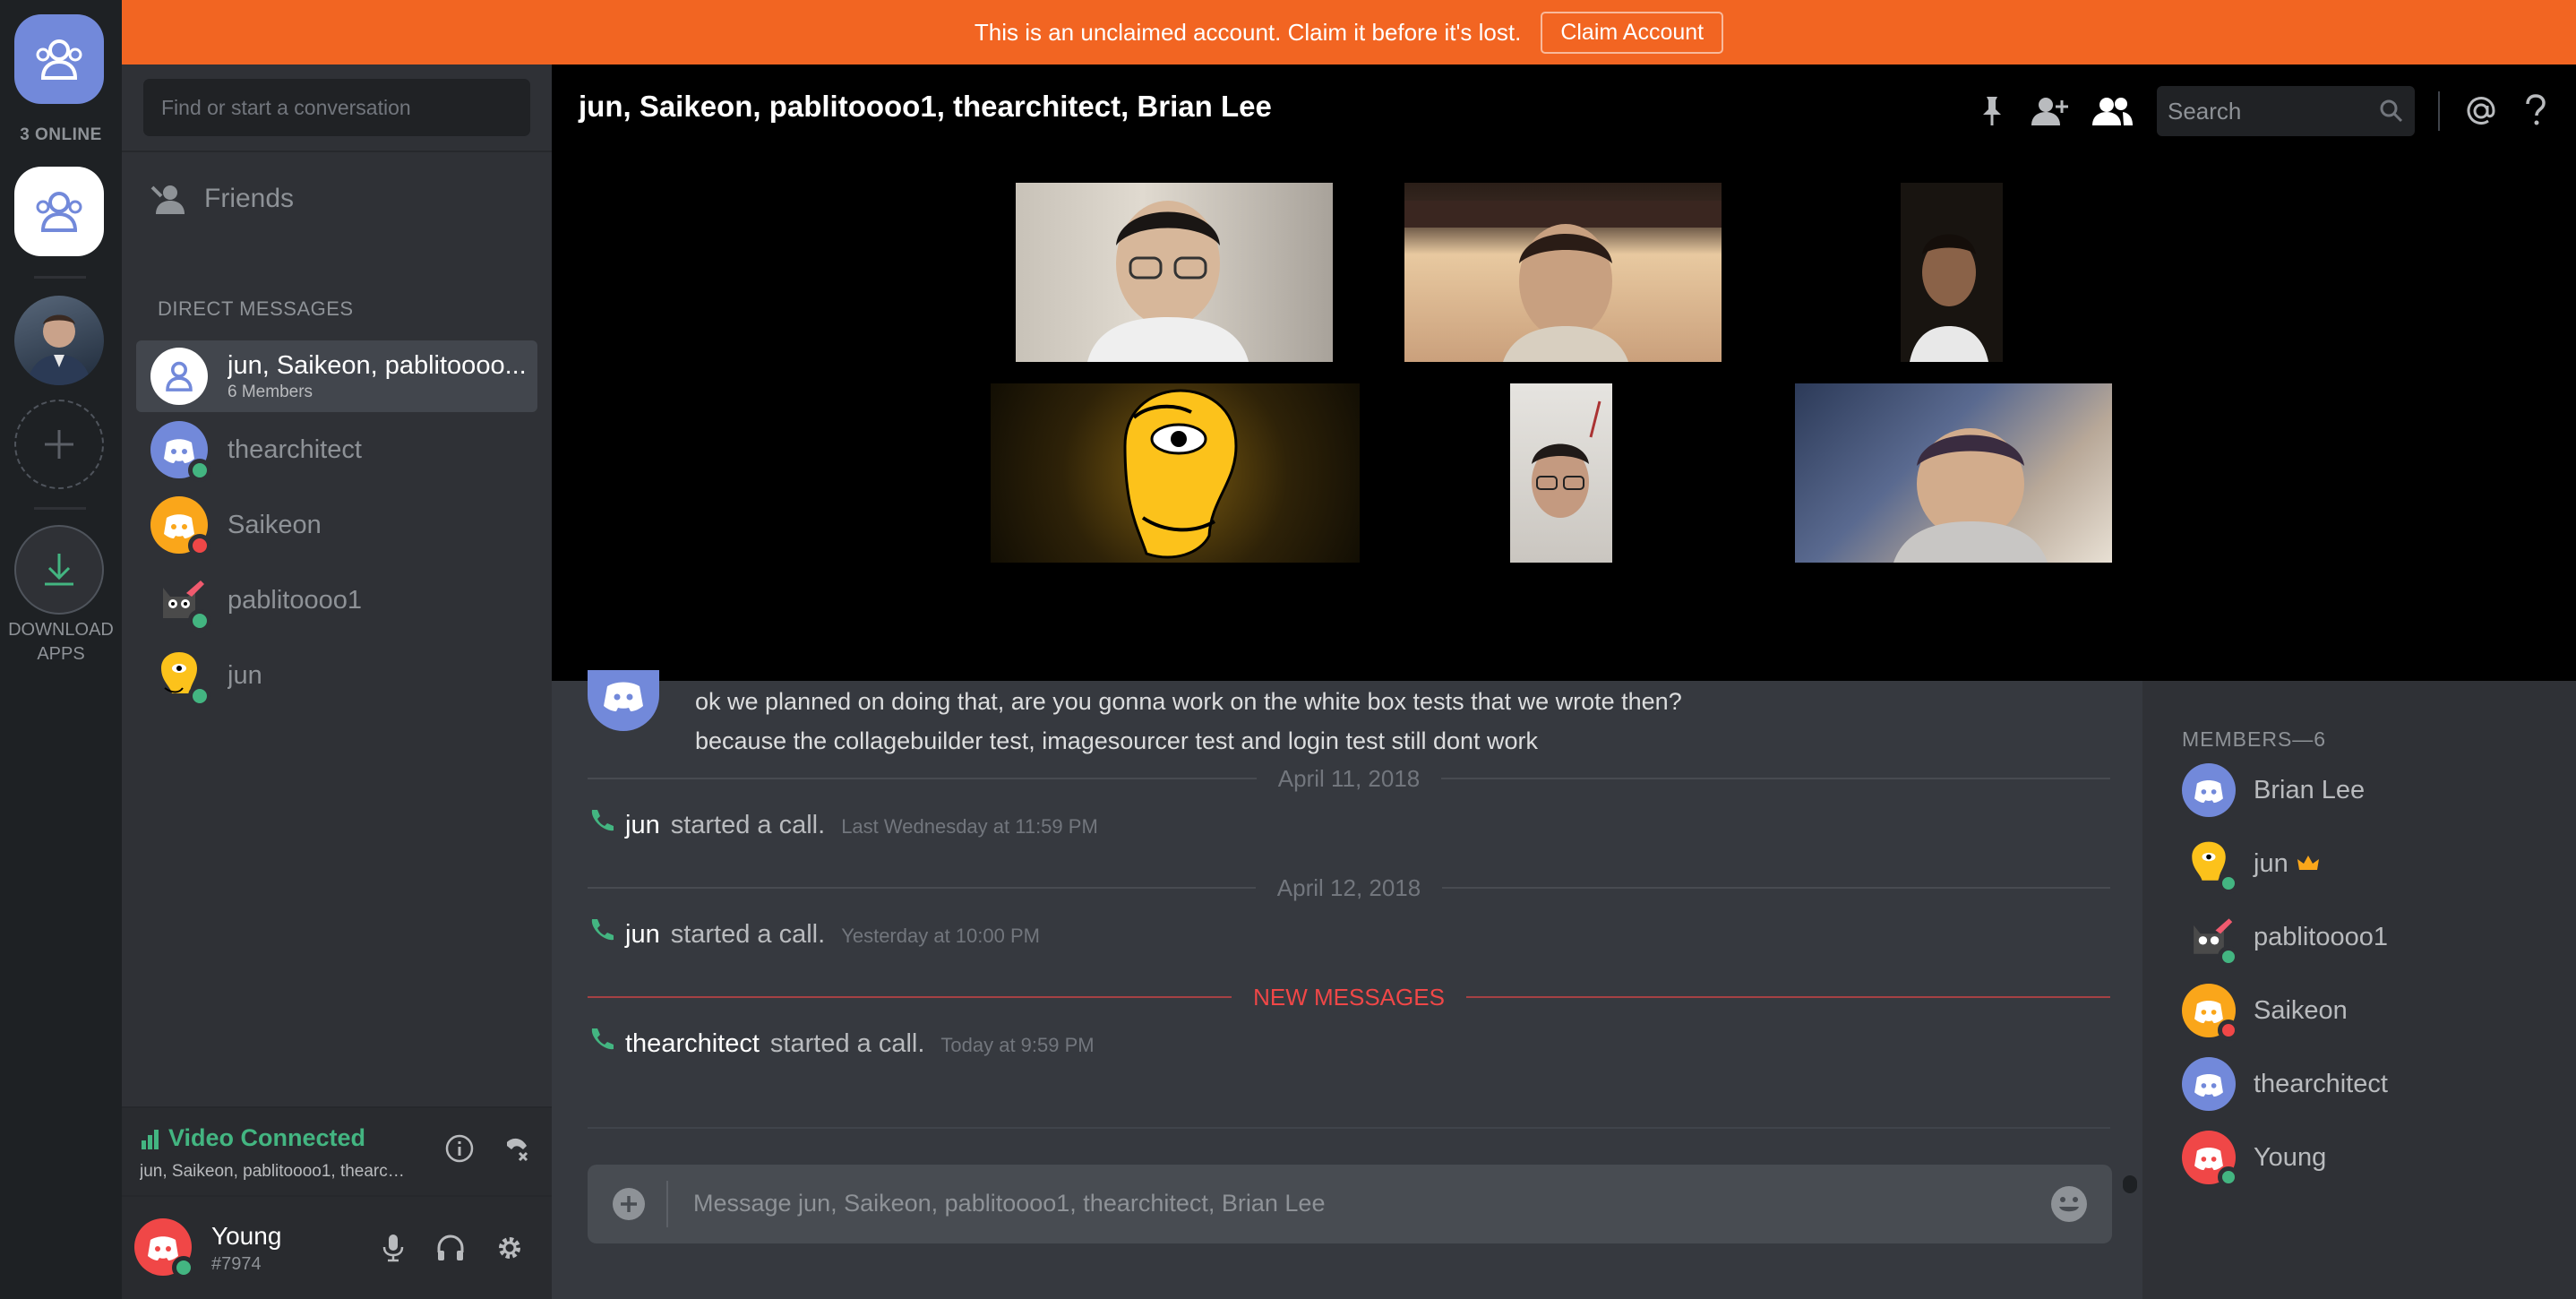  Describe the element at coordinates (602, 930) in the screenshot. I see `phone-call-icon` at that location.